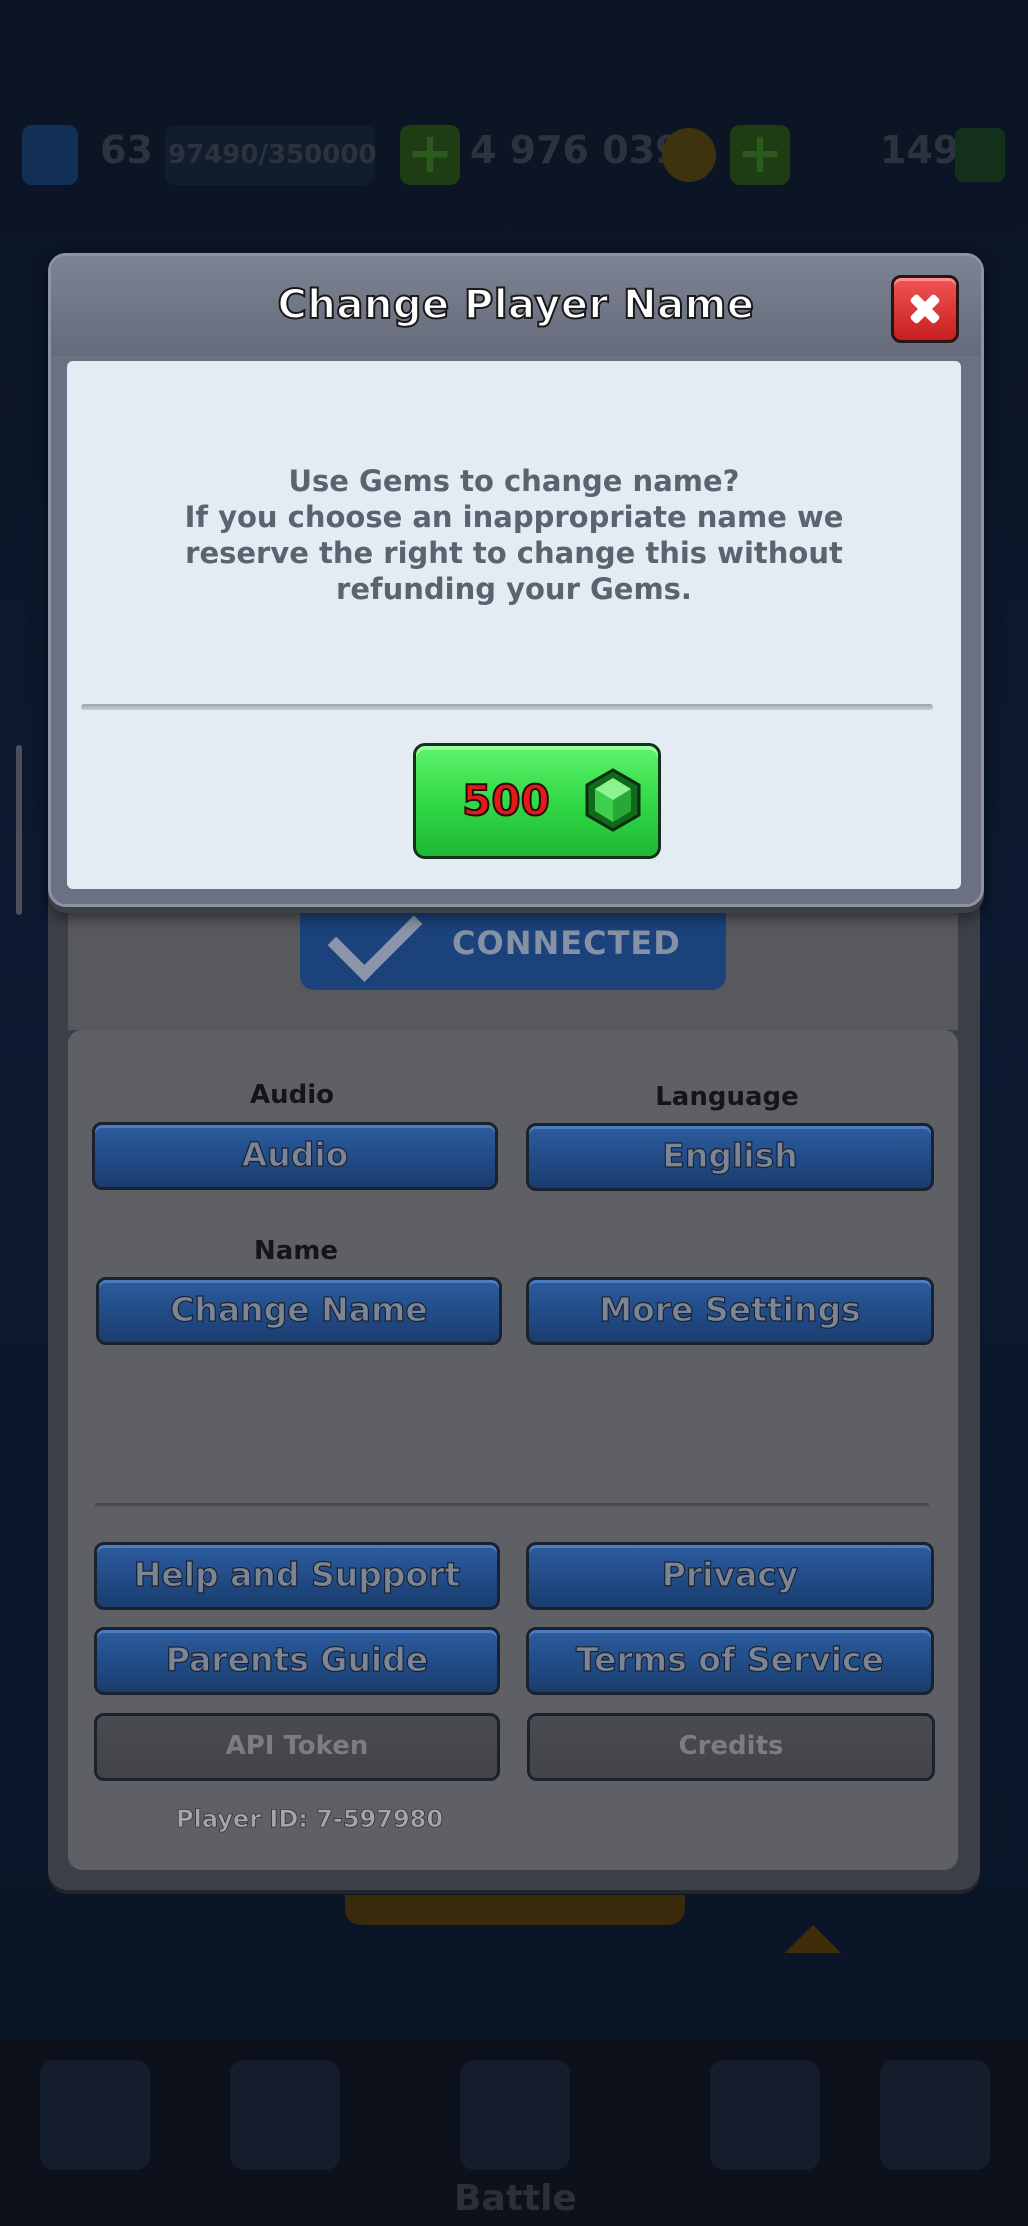  I want to click on add-gold-button: +, so click(760, 155).